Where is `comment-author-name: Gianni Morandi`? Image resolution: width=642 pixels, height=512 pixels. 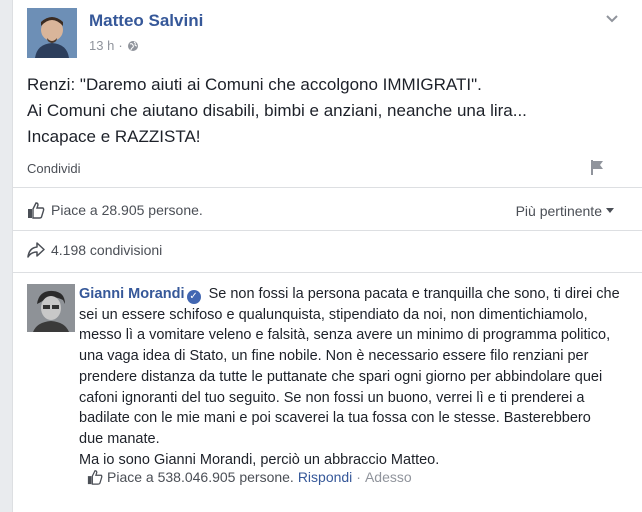
comment-author-name: Gianni Morandi is located at coordinates (132, 294).